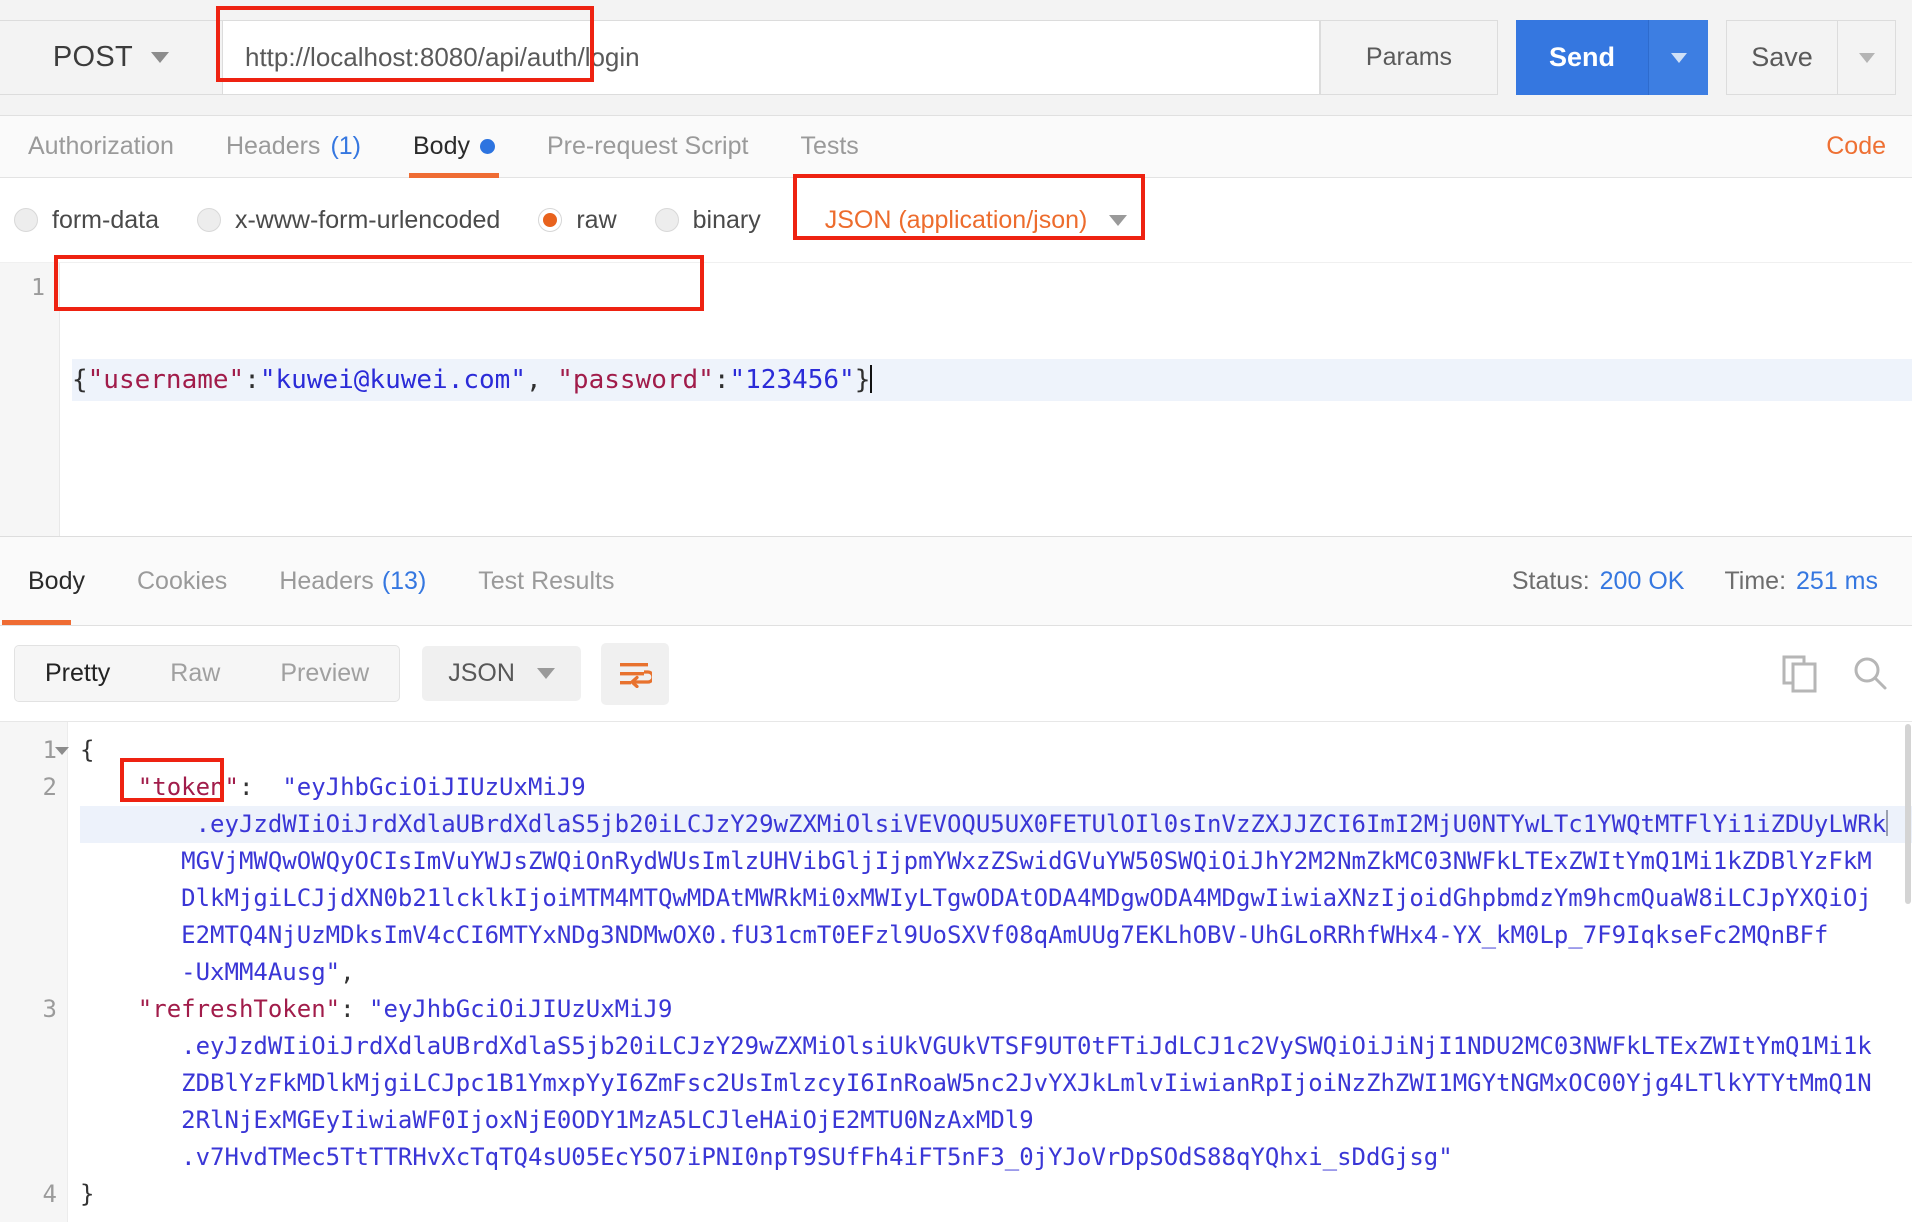  Describe the element at coordinates (87, 1194) in the screenshot. I see `json-punctuation: }` at that location.